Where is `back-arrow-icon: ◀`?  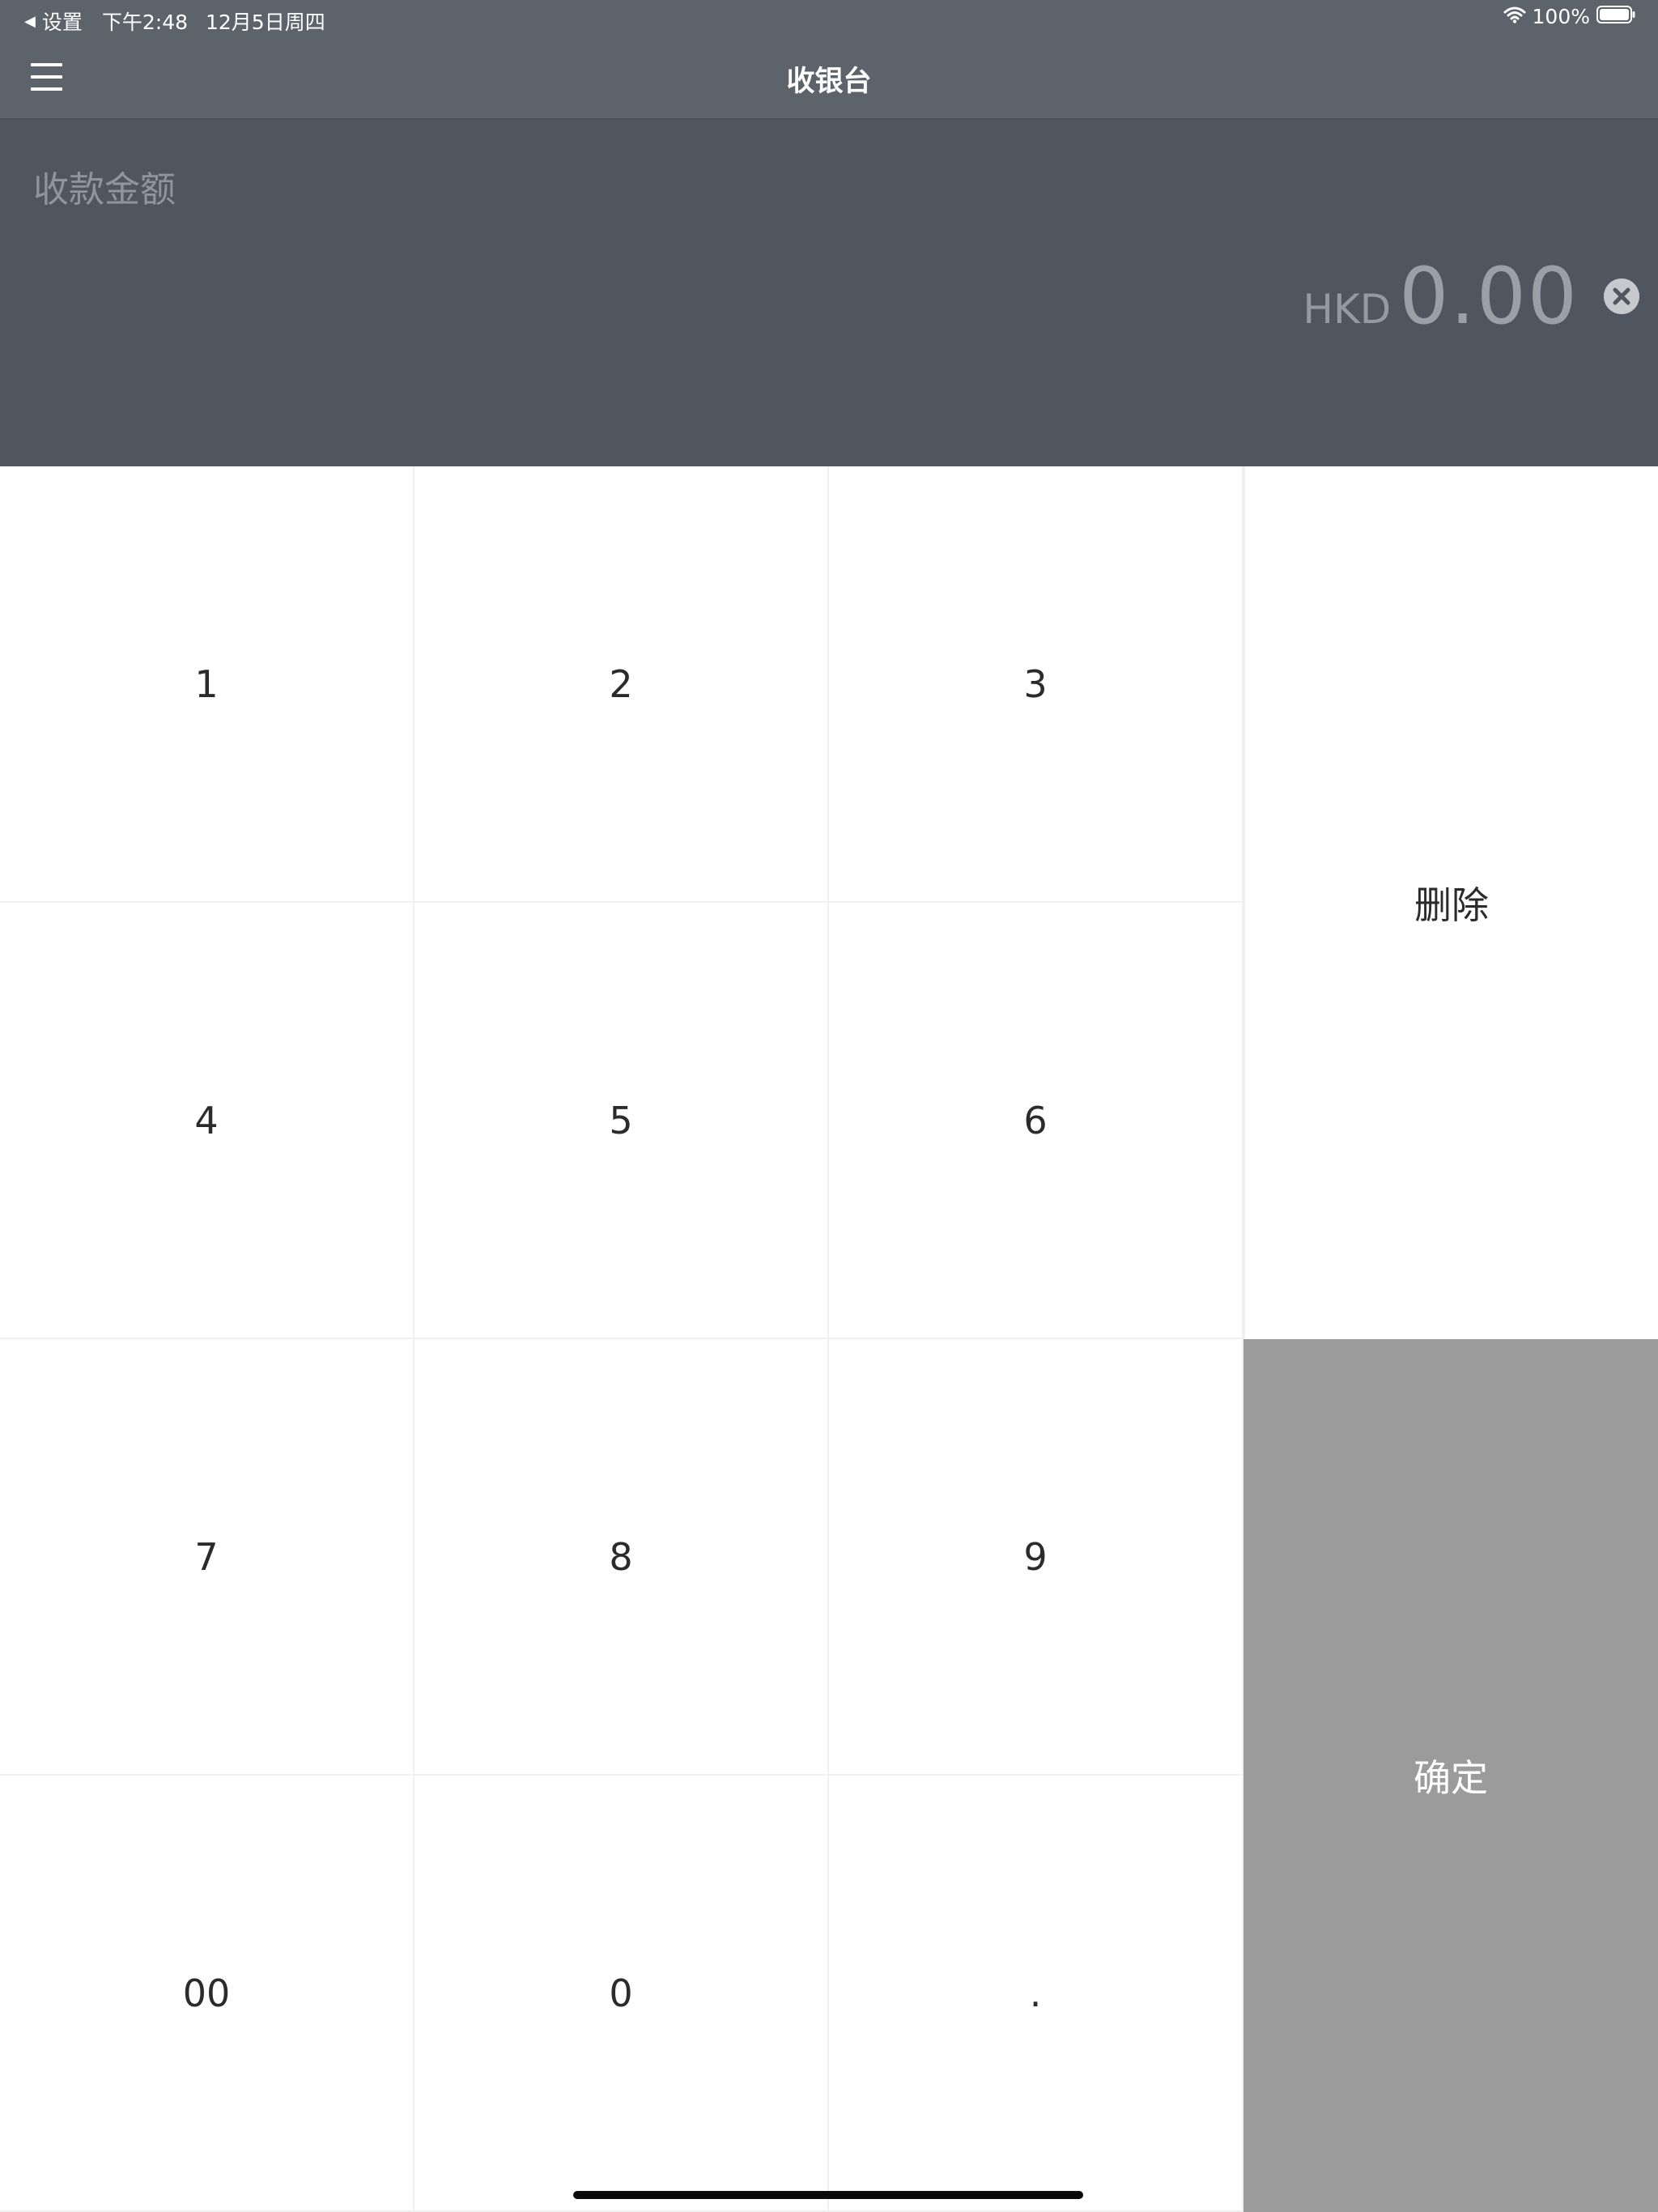 back-arrow-icon: ◀ is located at coordinates (30, 22).